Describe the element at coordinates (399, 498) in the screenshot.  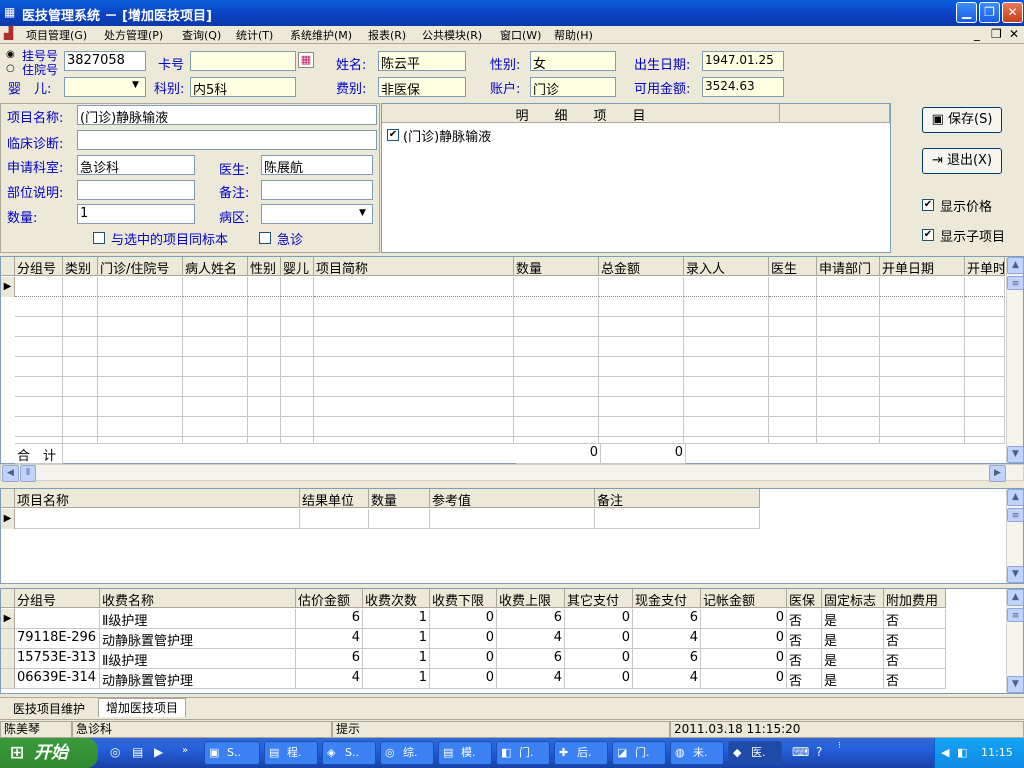
I see `result-col-header: 数量` at that location.